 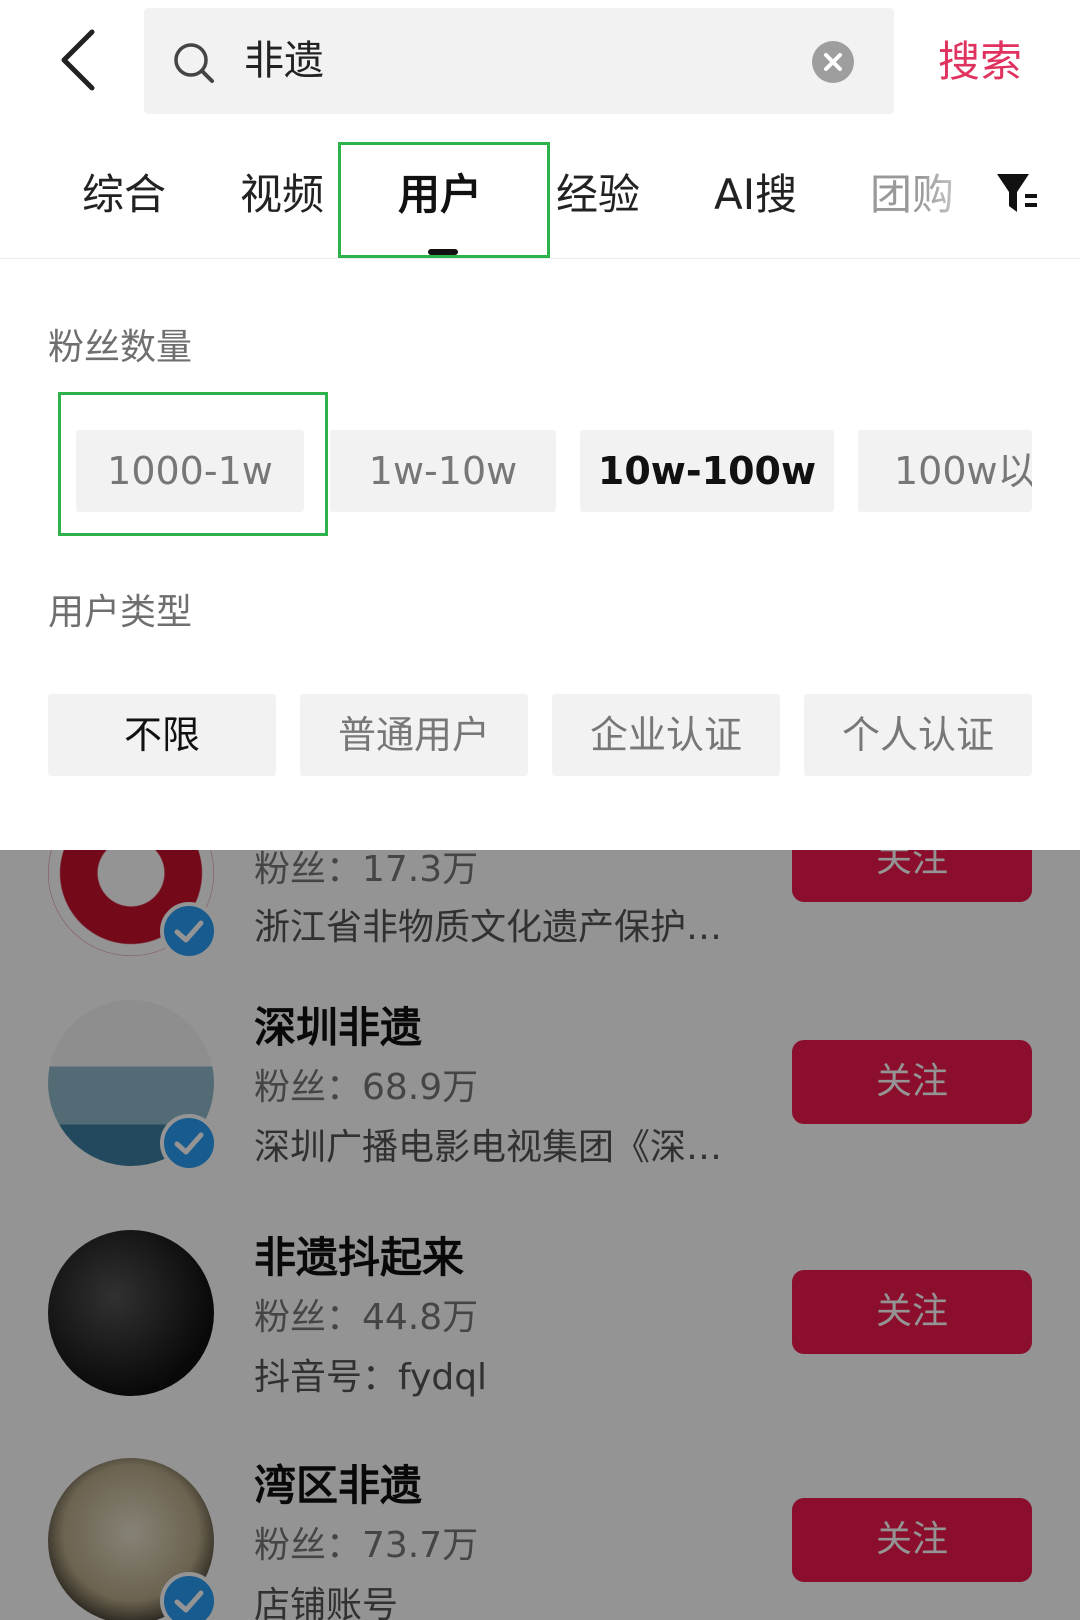 I want to click on fans-option-10w-100w: 10w-100w, so click(x=707, y=471).